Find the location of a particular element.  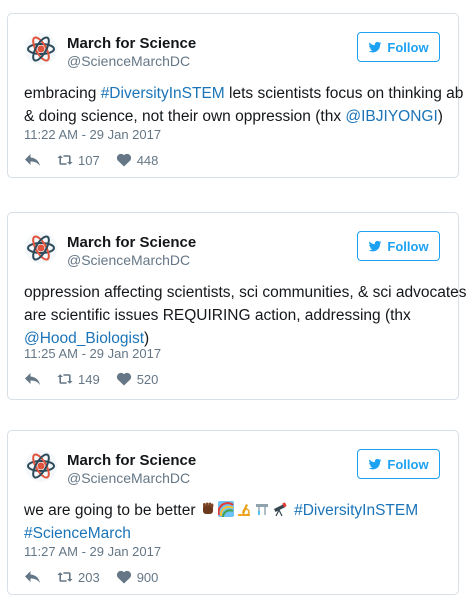

test-tube-icon is located at coordinates (261, 509).